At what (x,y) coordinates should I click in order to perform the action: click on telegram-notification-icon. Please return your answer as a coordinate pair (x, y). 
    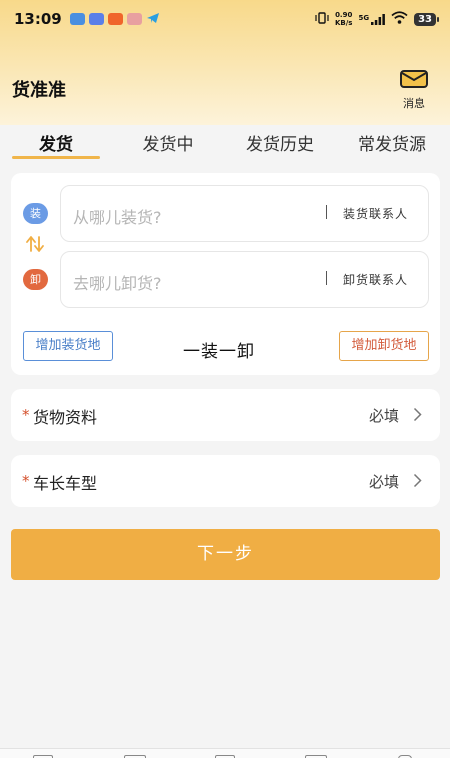
    Looking at the image, I should click on (153, 19).